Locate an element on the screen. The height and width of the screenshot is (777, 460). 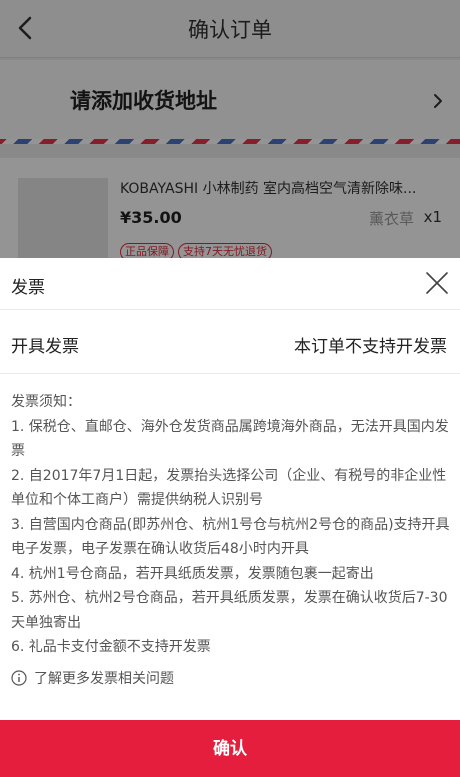
sheet-title: 发票 is located at coordinates (28, 288).